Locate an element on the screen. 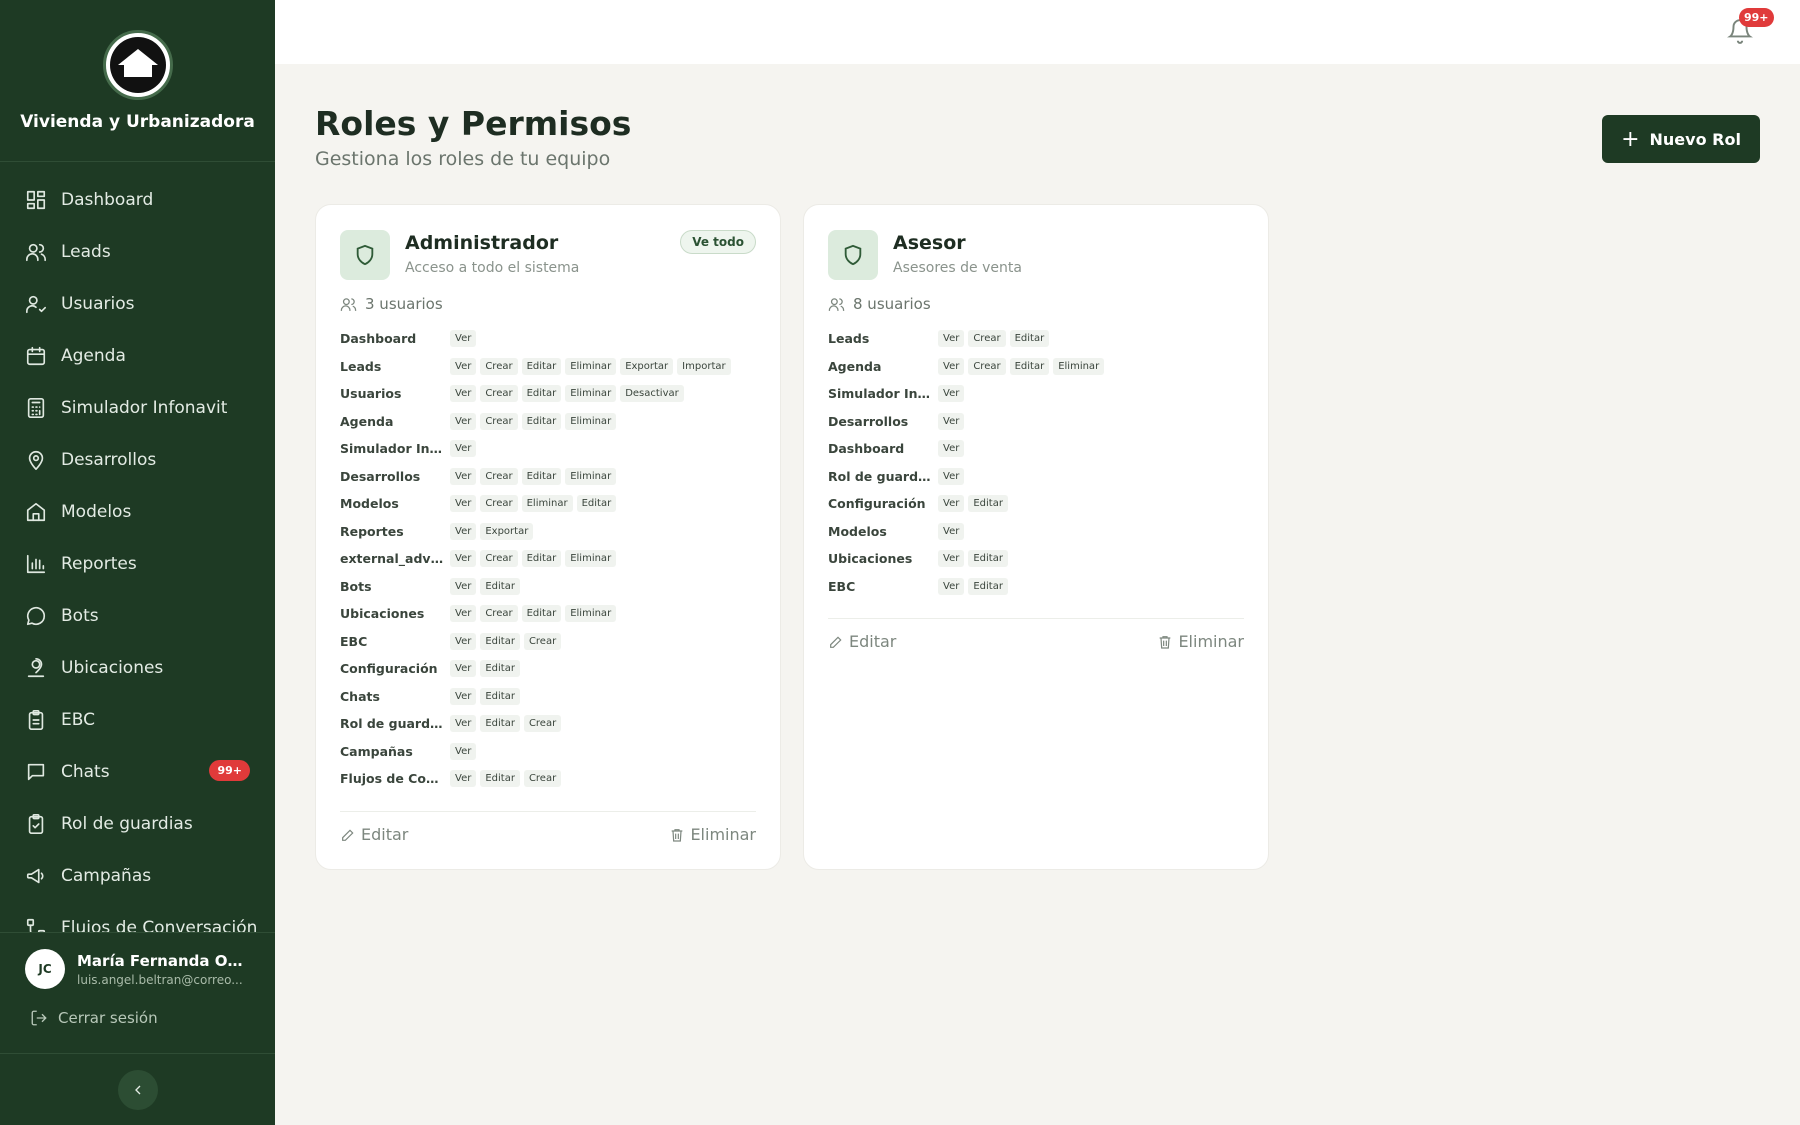 Image resolution: width=1800 pixels, height=1125 pixels. sidebar-item-chats: Chats 99+ is located at coordinates (137, 772).